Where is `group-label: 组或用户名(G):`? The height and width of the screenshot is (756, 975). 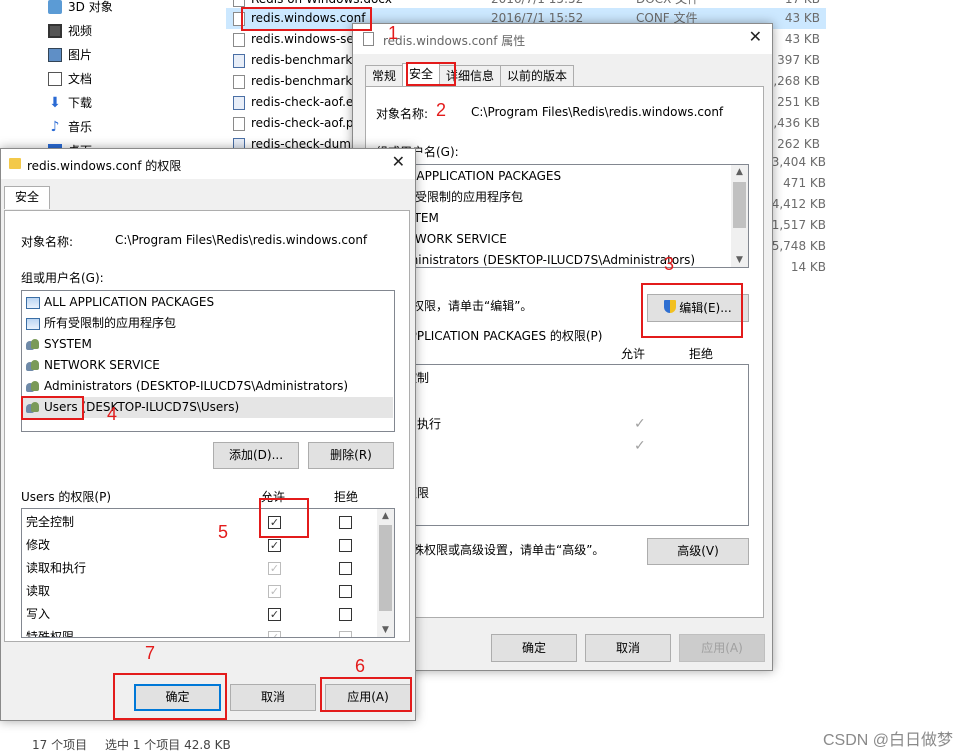 group-label: 组或用户名(G): is located at coordinates (62, 278).